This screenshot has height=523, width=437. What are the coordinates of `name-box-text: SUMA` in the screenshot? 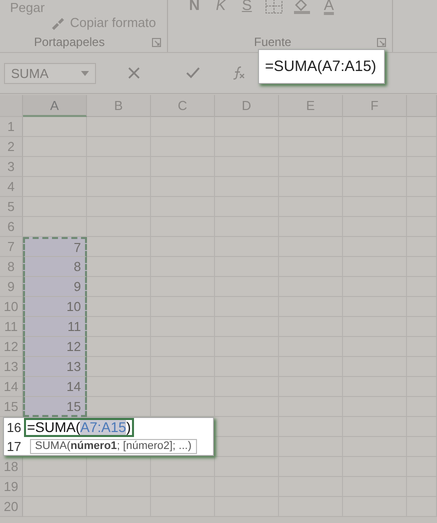 It's located at (30, 73).